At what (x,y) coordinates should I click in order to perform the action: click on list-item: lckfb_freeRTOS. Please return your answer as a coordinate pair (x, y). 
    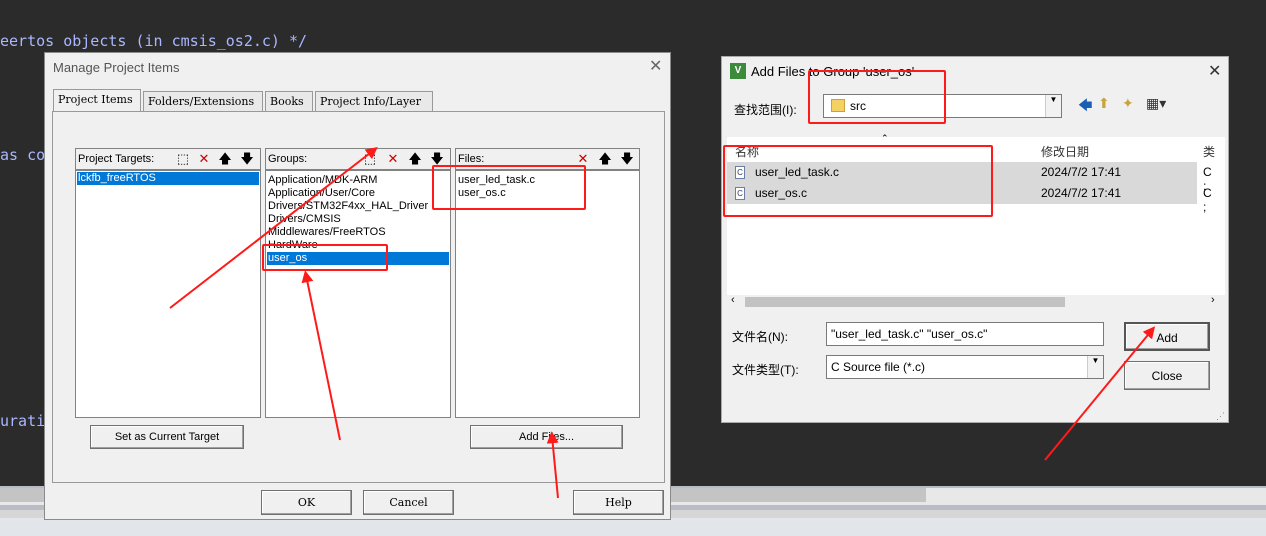
    Looking at the image, I should click on (168, 178).